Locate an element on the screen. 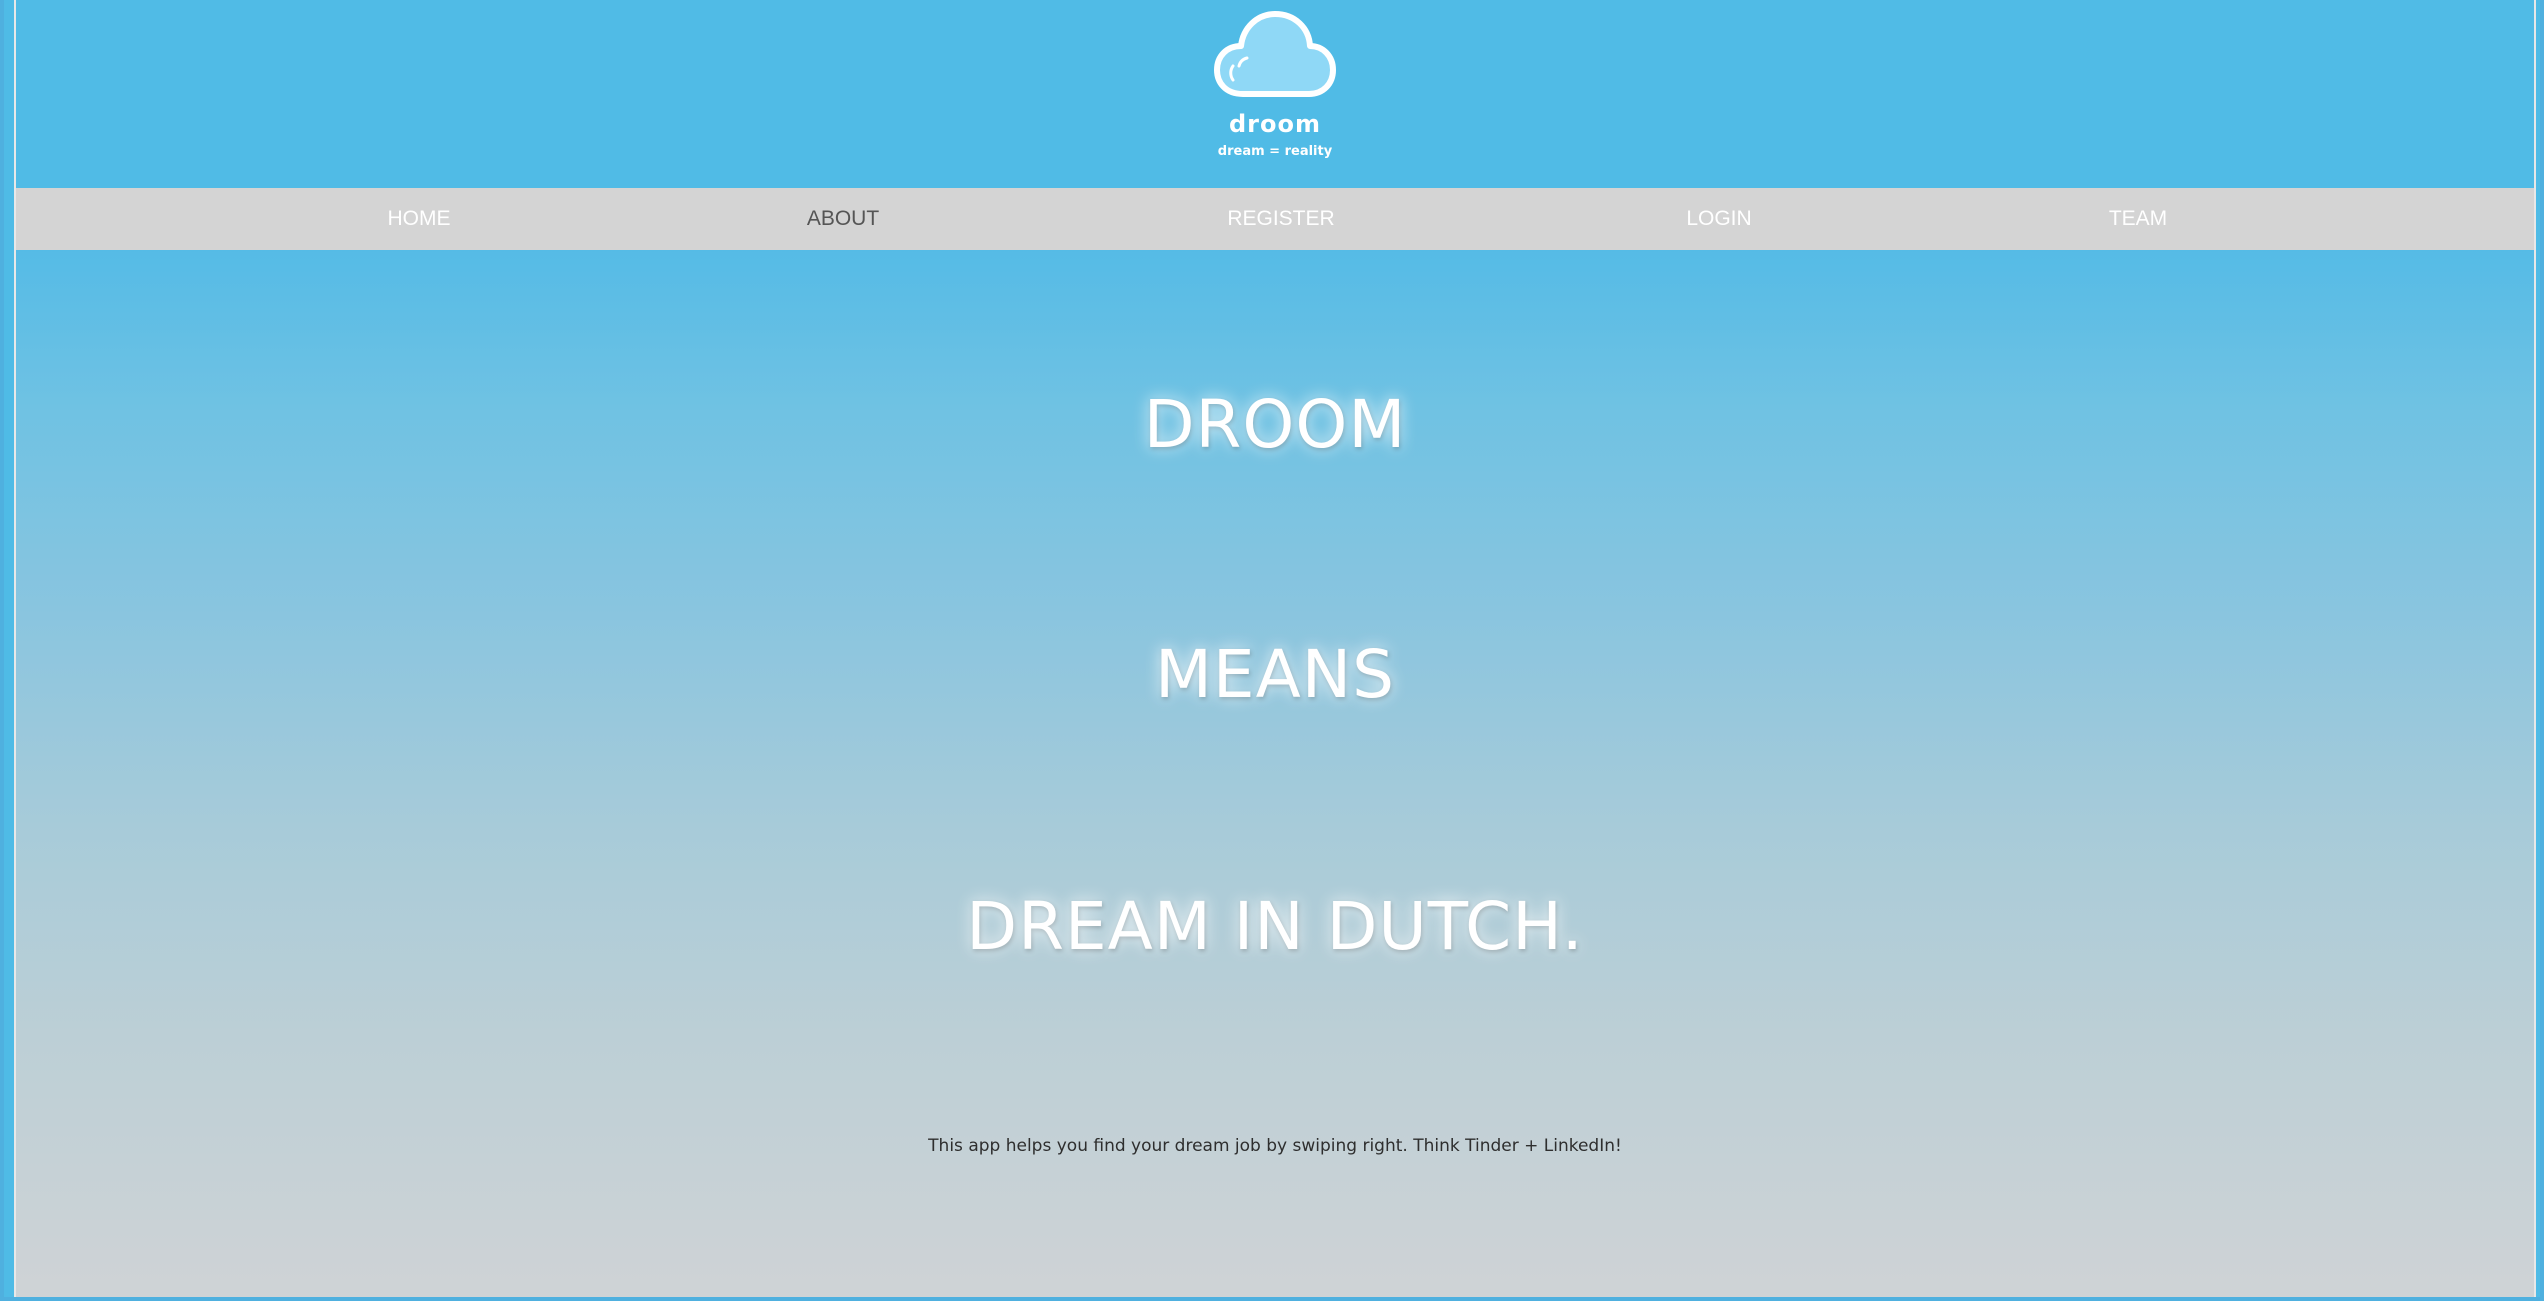 This screenshot has height=1301, width=2544. nav-register: REGISTER is located at coordinates (1280, 219).